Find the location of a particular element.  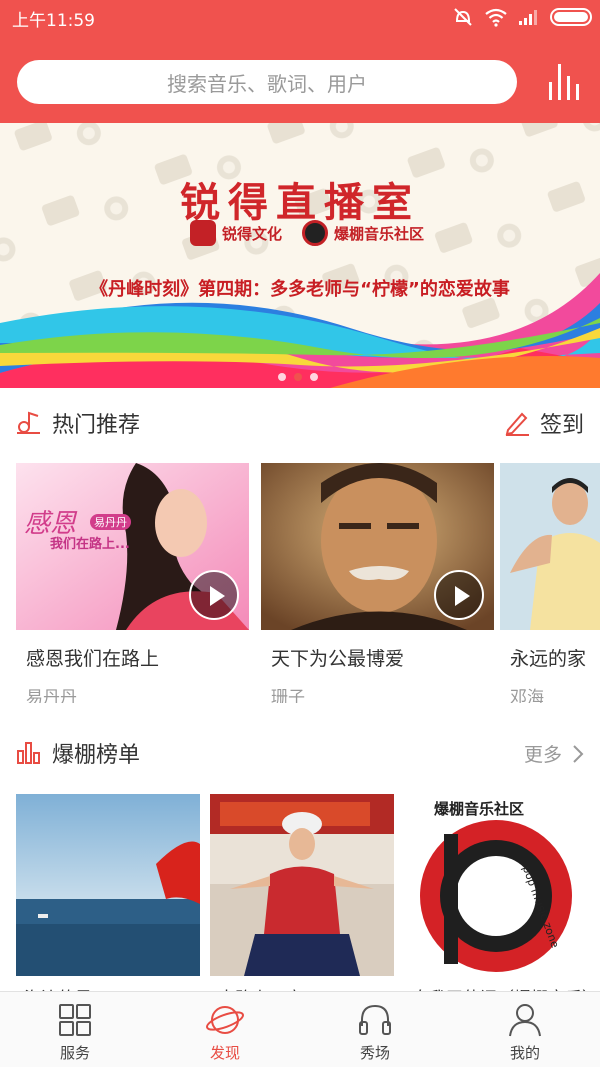

chart-card: 爆棚音乐社区 pop music zone 自我天使问（爆棚音乐） is located at coordinates (501, 894).